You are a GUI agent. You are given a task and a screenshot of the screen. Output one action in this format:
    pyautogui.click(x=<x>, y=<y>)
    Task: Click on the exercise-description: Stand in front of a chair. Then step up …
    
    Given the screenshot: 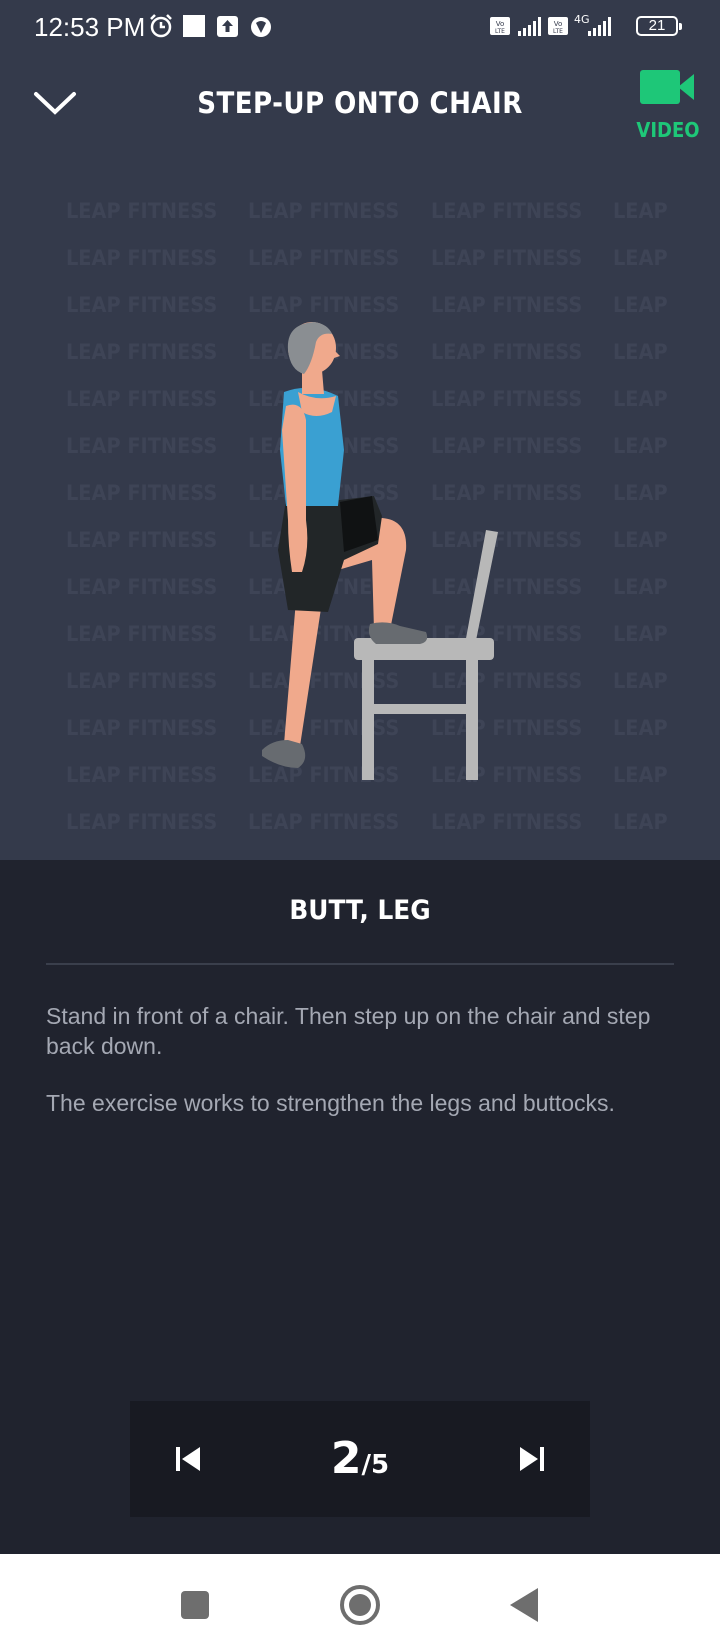 What is the action you would take?
    pyautogui.click(x=348, y=1031)
    